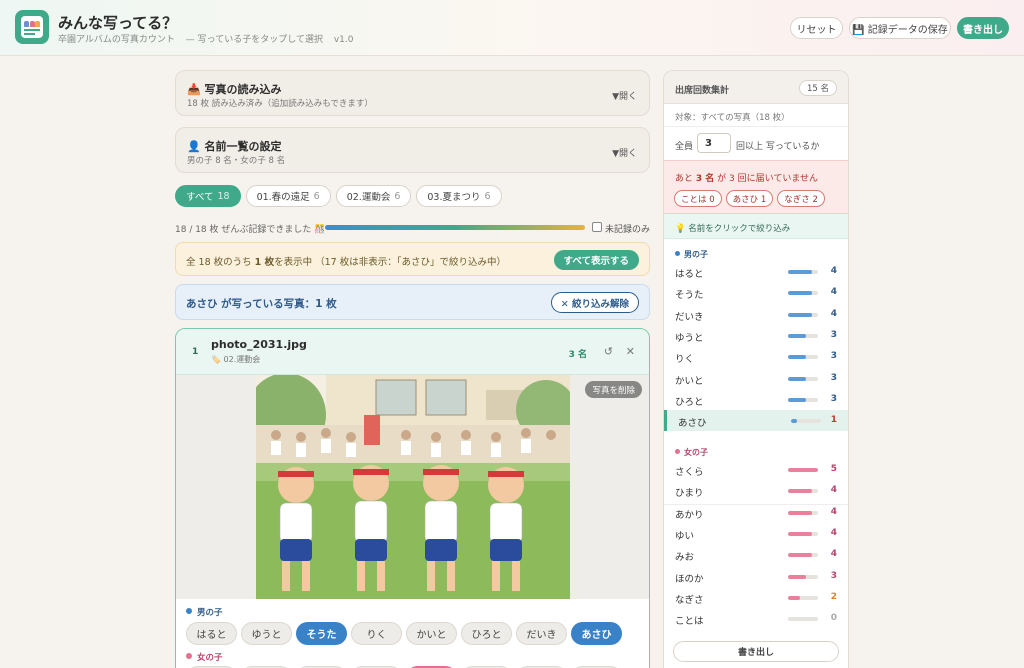  Describe the element at coordinates (756, 597) in the screenshot. I see `count-row: なぎさ 2` at that location.